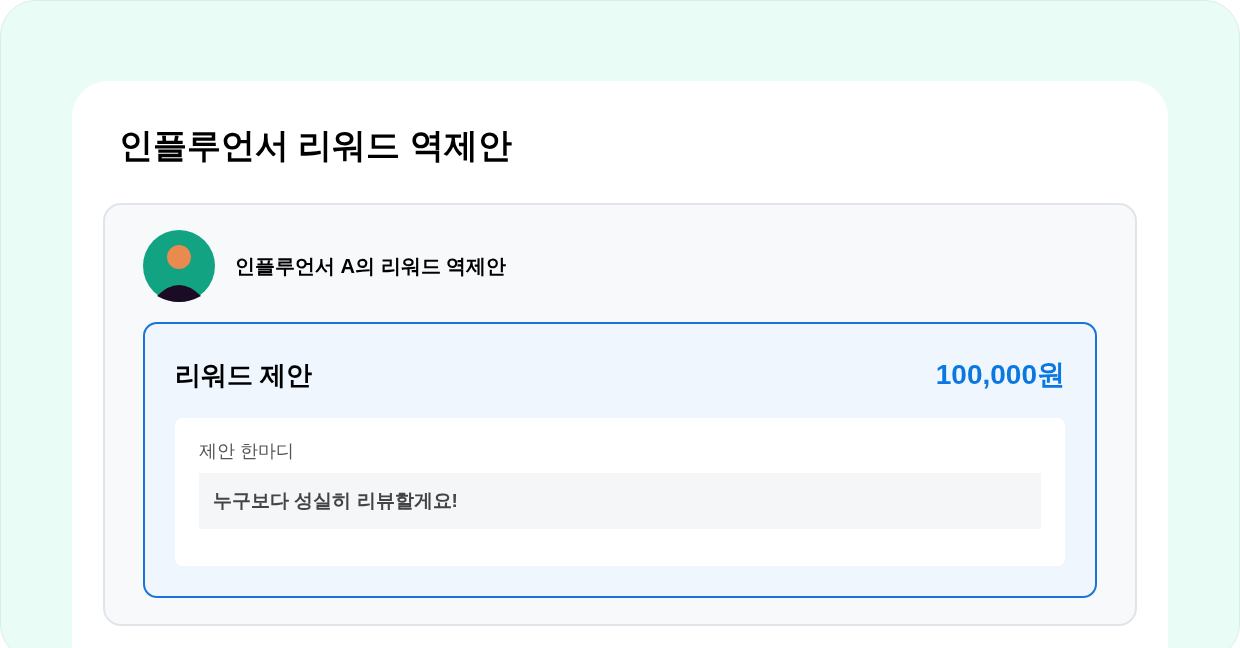  Describe the element at coordinates (620, 501) in the screenshot. I see `message-field: 누구보다 성실히 리뷰할게요!` at that location.